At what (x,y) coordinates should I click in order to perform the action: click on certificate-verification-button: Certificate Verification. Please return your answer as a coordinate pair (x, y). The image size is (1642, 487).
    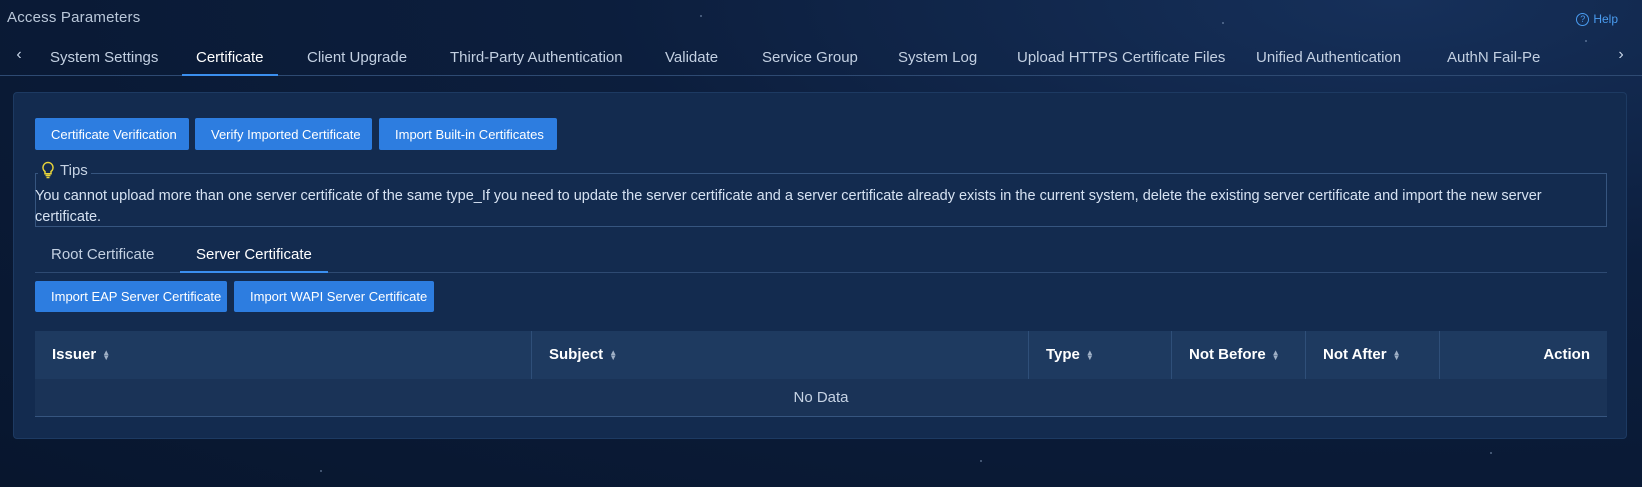
    Looking at the image, I should click on (112, 134).